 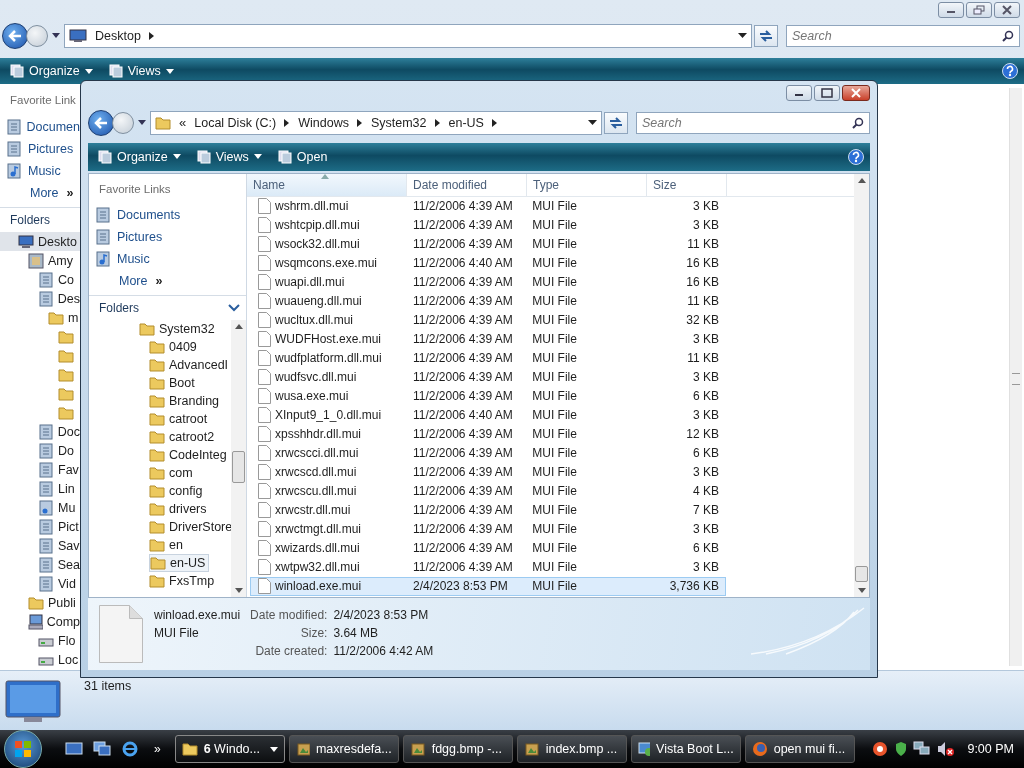 I want to click on tree-item: CodeInteg, so click(x=189, y=454).